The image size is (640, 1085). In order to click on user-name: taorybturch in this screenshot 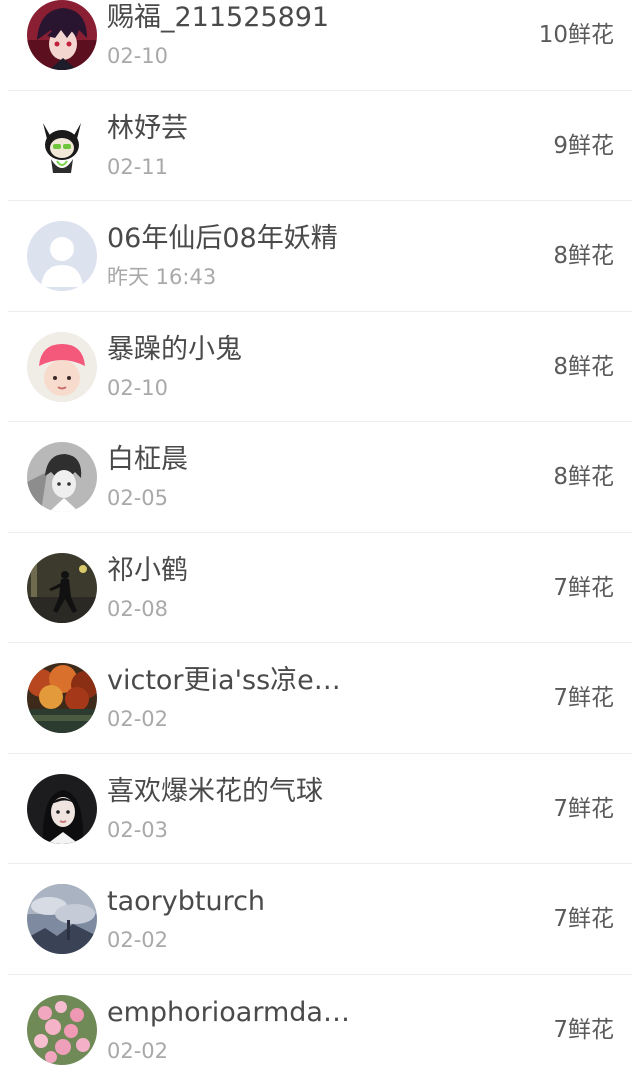, I will do `click(186, 902)`.